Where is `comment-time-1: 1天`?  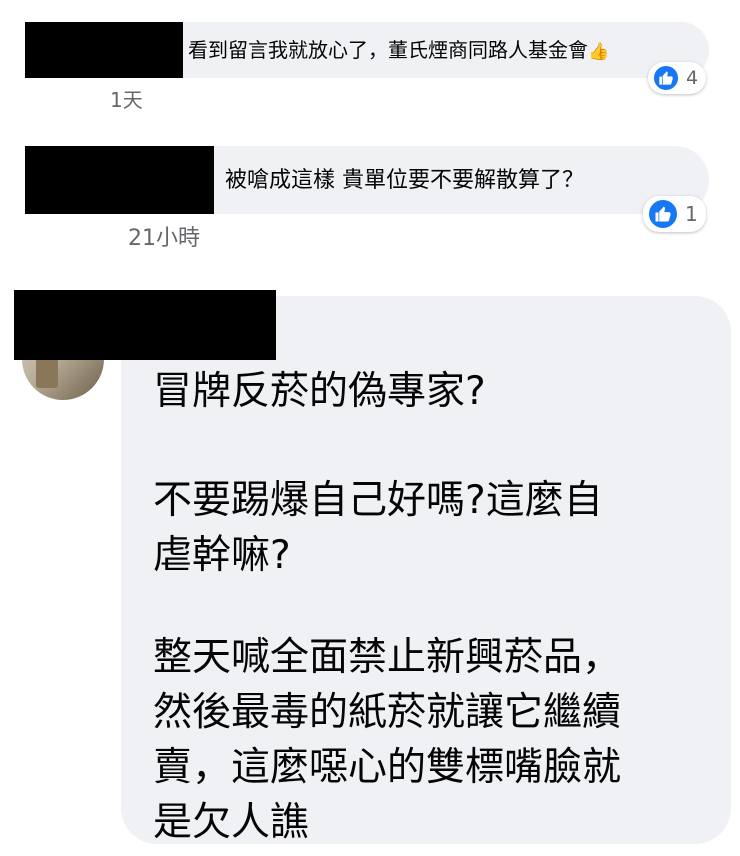 comment-time-1: 1天 is located at coordinates (126, 98).